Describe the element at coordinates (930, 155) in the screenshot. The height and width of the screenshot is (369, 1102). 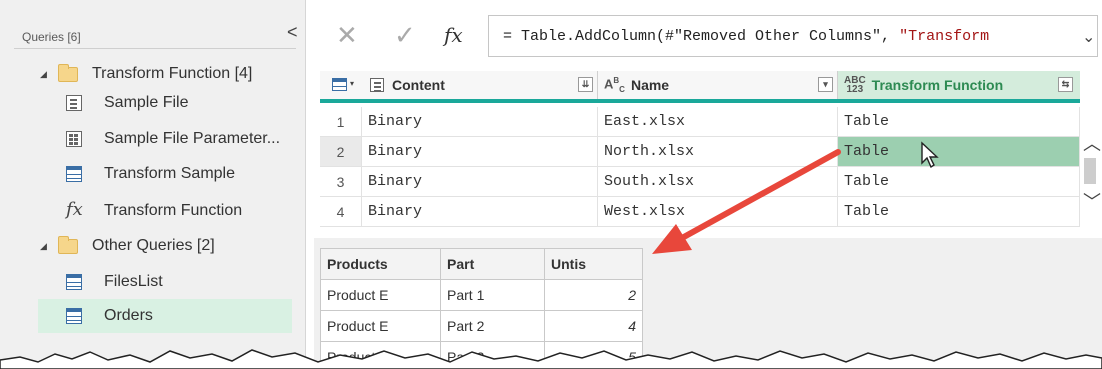
I see `mouse-cursor-icon` at that location.